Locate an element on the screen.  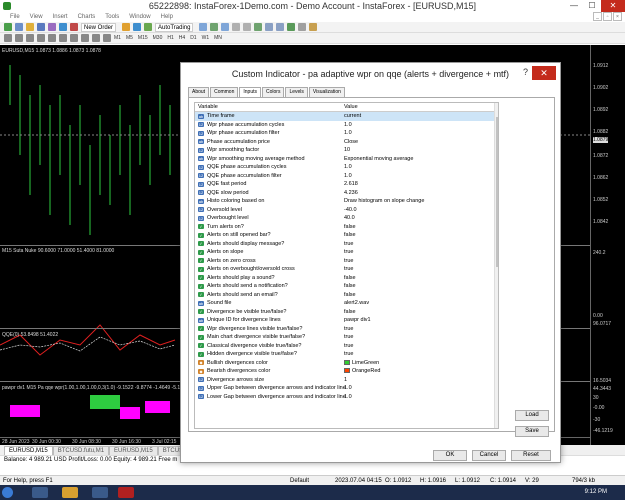
cancel-button: Cancel is located at coordinates (489, 455).